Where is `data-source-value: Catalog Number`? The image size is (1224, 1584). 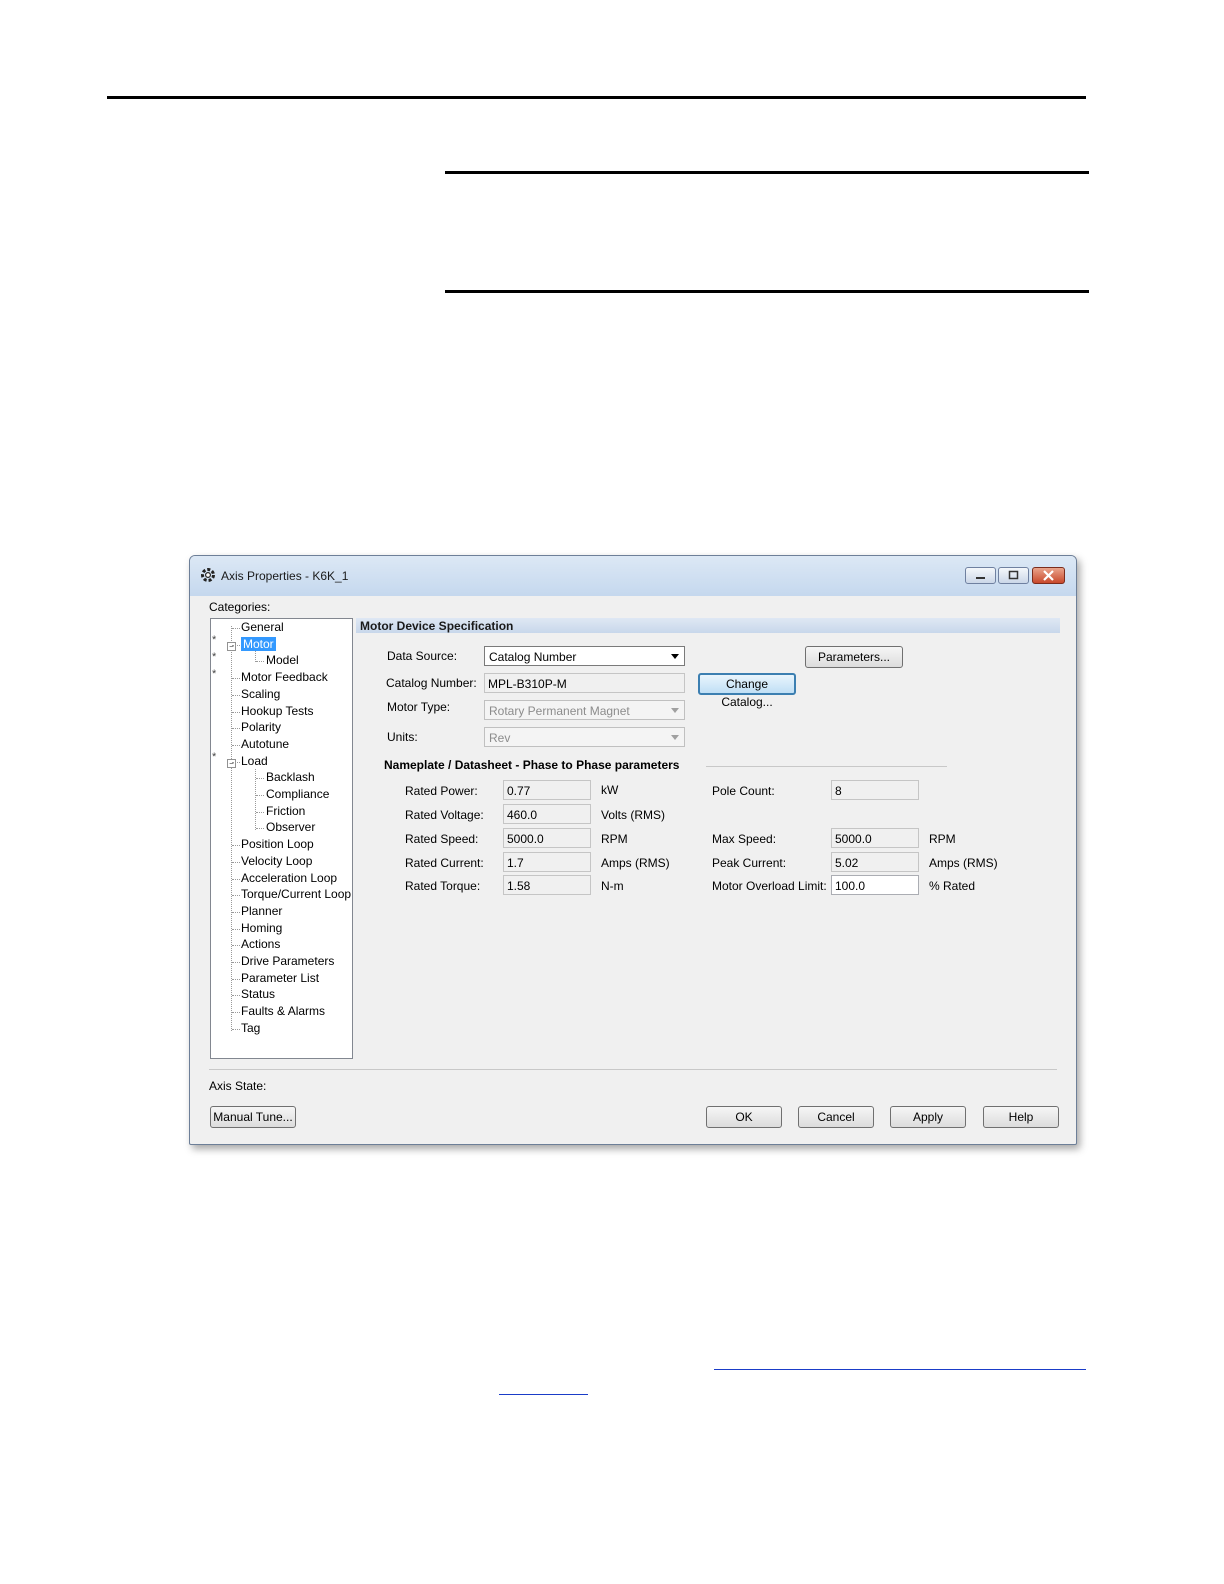 data-source-value: Catalog Number is located at coordinates (533, 657).